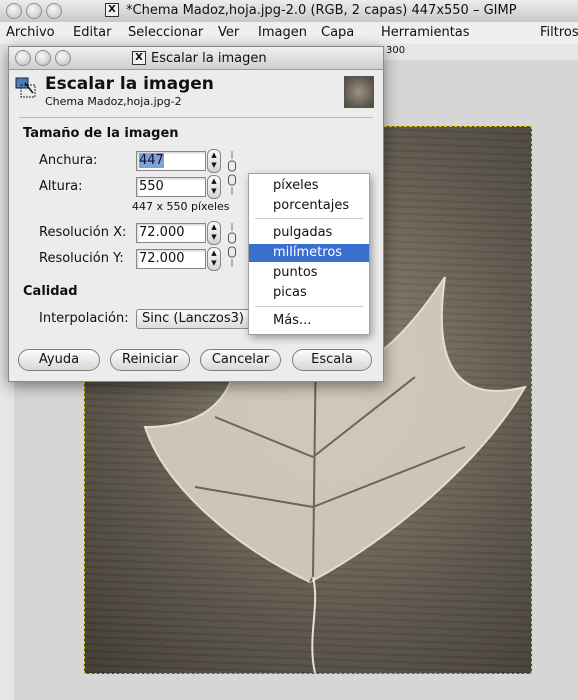  What do you see at coordinates (34, 11) in the screenshot?
I see `minimize-window-button` at bounding box center [34, 11].